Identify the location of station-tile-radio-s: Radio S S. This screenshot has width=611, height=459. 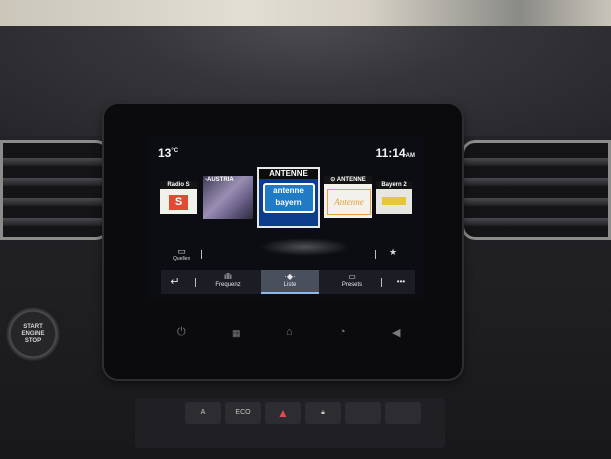
(178, 197).